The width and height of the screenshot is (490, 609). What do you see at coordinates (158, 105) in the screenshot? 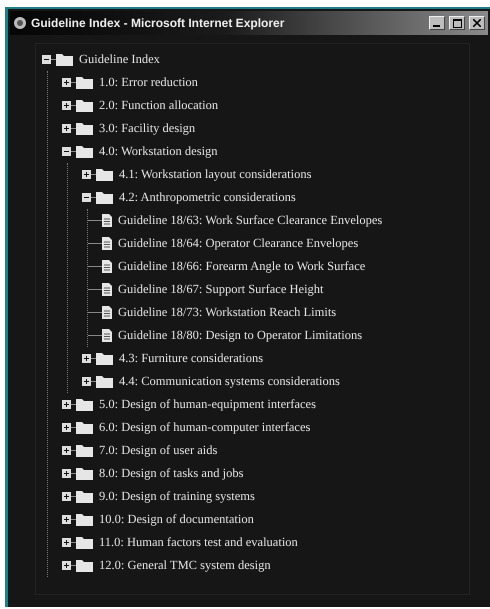
I see `tree-item: 2.0: Function allocation` at bounding box center [158, 105].